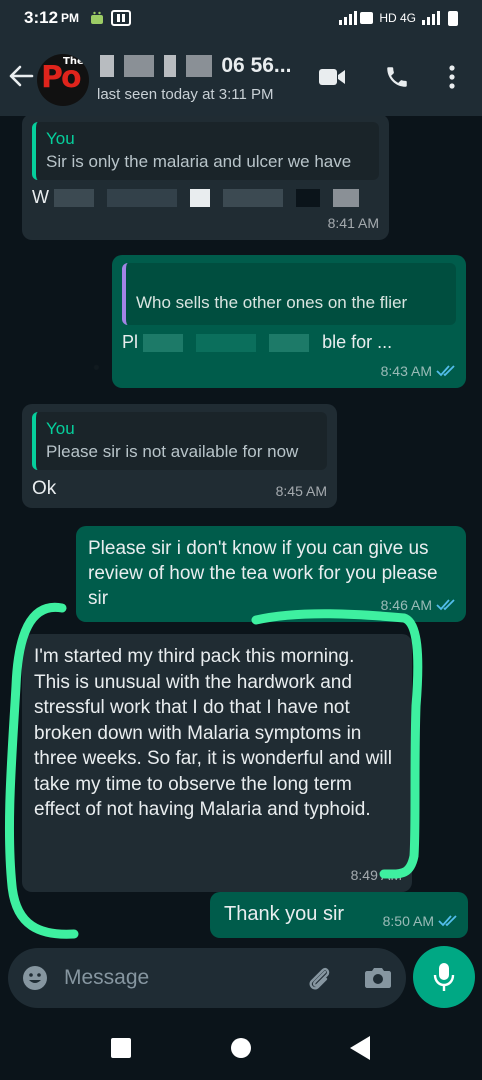 The image size is (482, 1080). What do you see at coordinates (406, 605) in the screenshot?
I see `message-time: 8:46 AM` at bounding box center [406, 605].